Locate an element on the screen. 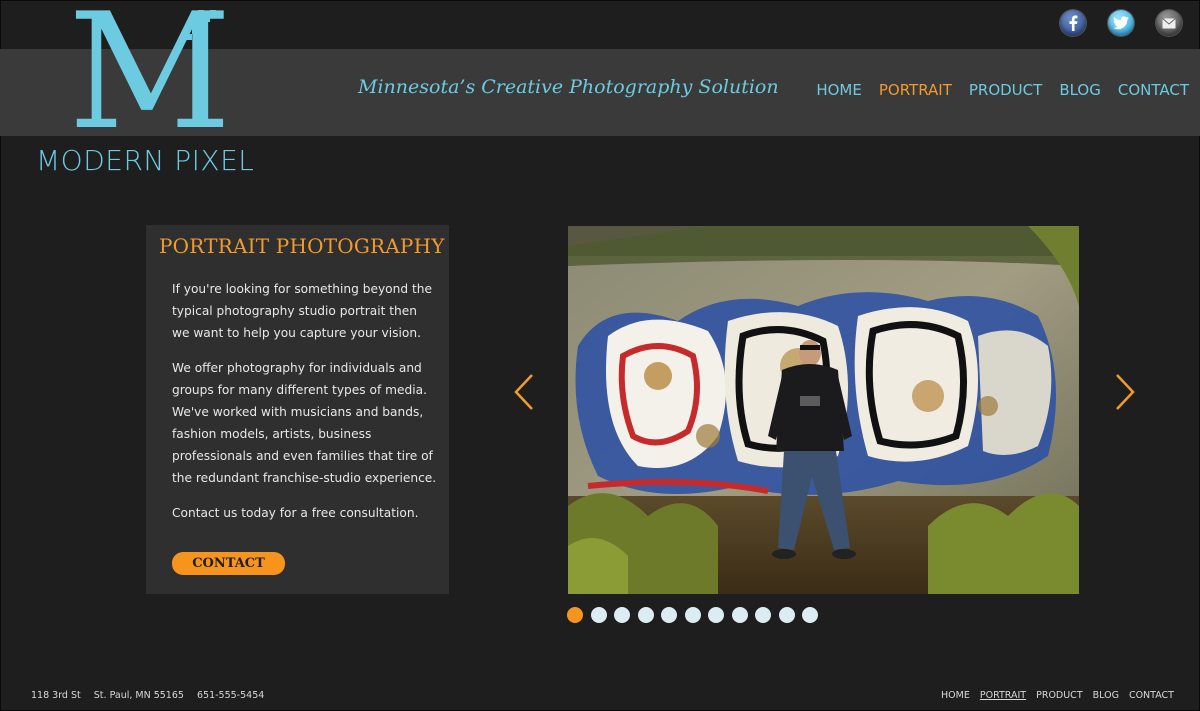 The image size is (1200, 711). logo-wordmark: MODERN PIXEL is located at coordinates (145, 160).